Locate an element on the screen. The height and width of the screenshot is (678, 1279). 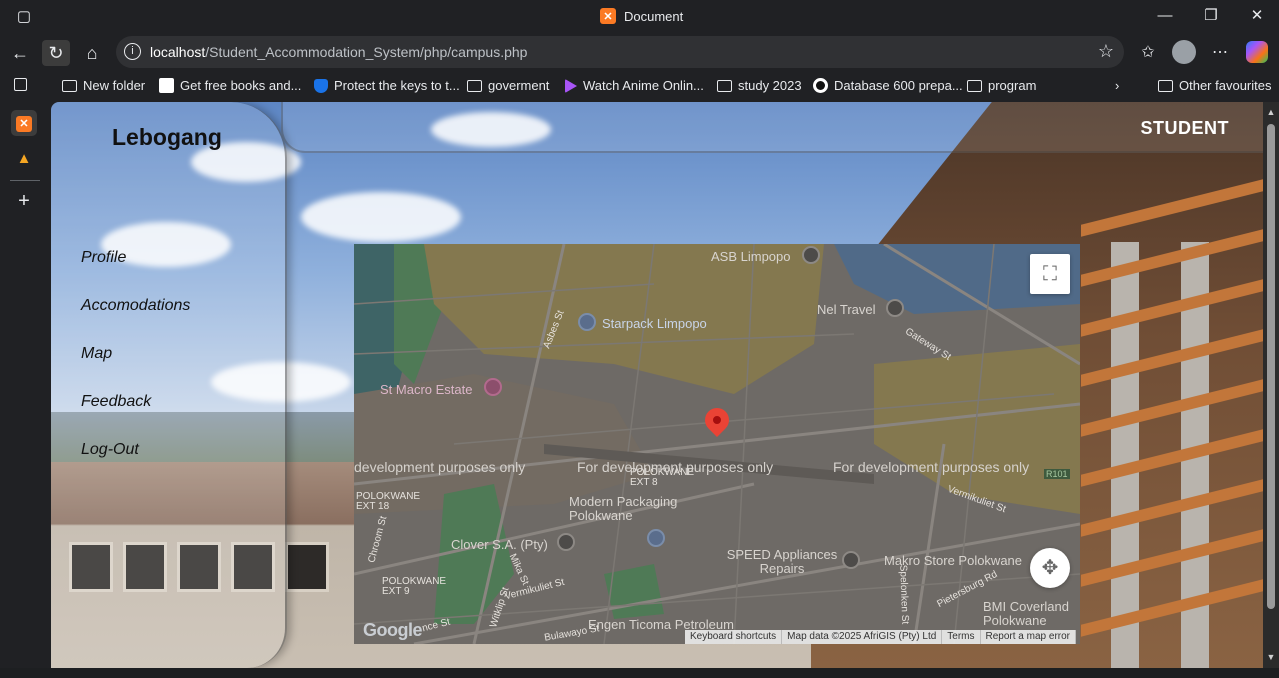
site-info-icon: i is located at coordinates (132, 51).